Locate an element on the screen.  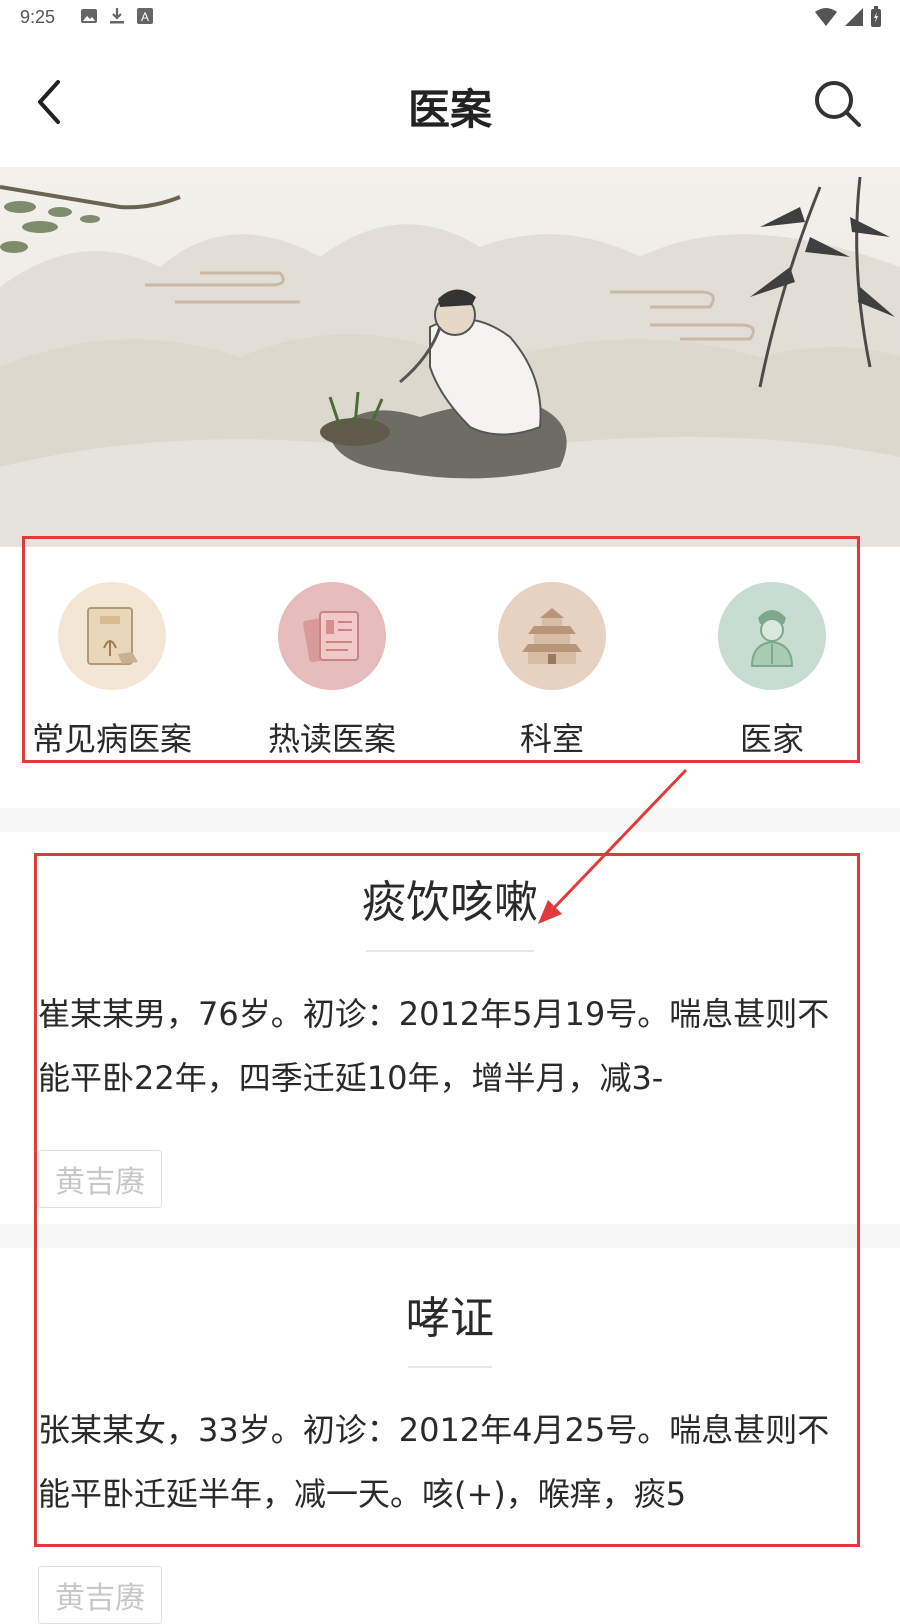
category-label: 常见病医案 is located at coordinates (111, 739).